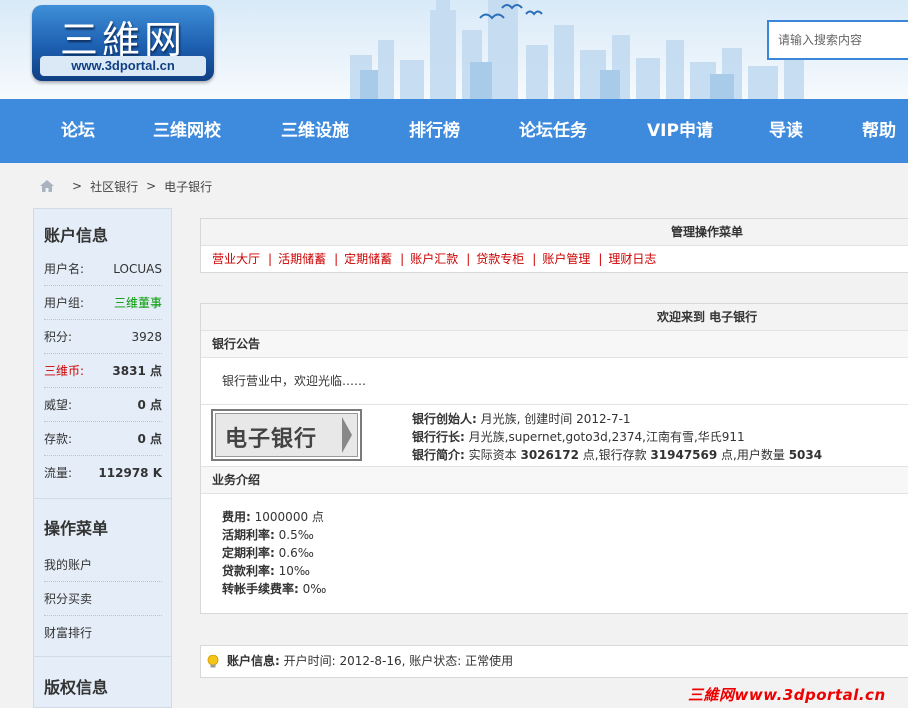 Image resolution: width=908 pixels, height=708 pixels. I want to click on business-item-current-rate: 活期利率: 0.5‰, so click(565, 535).